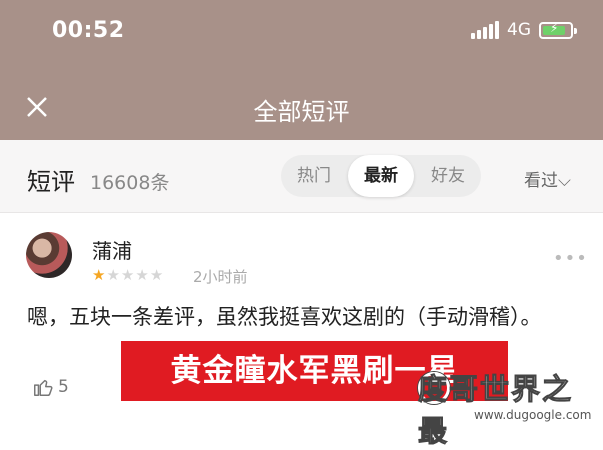 Image resolution: width=603 pixels, height=450 pixels. I want to click on avatar, so click(49, 255).